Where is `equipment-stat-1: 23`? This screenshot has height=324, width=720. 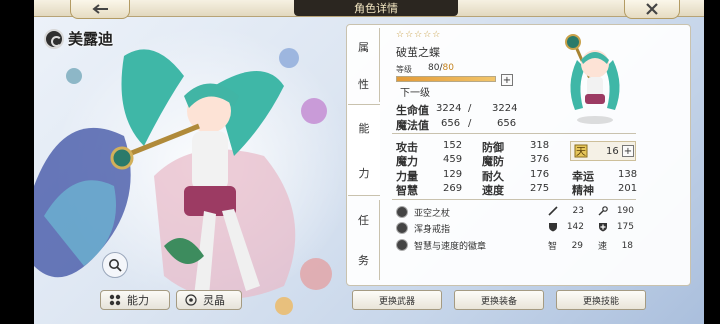
equipment-stat-1: 23 is located at coordinates (566, 211).